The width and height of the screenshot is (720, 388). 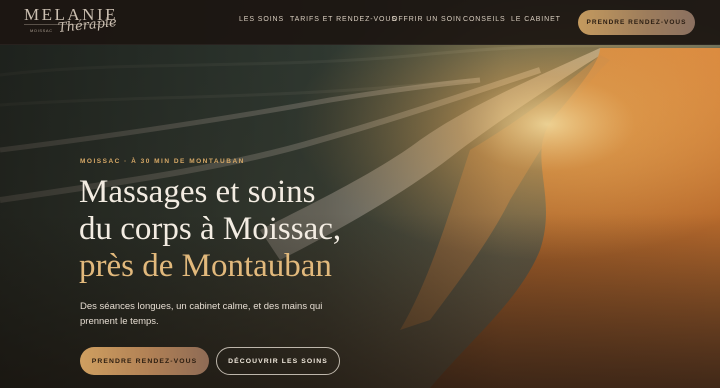 I want to click on nav-item-conseils: CONSEILS, so click(x=484, y=19).